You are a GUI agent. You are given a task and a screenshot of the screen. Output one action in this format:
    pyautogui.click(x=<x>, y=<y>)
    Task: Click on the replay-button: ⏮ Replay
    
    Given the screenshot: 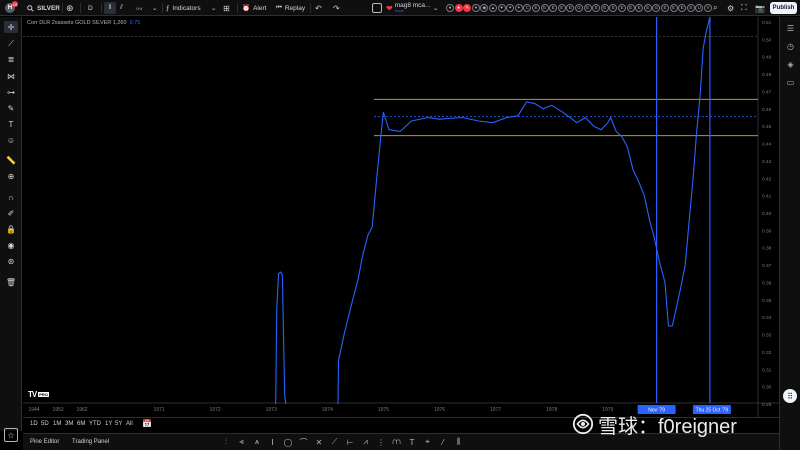 What is the action you would take?
    pyautogui.click(x=290, y=8)
    